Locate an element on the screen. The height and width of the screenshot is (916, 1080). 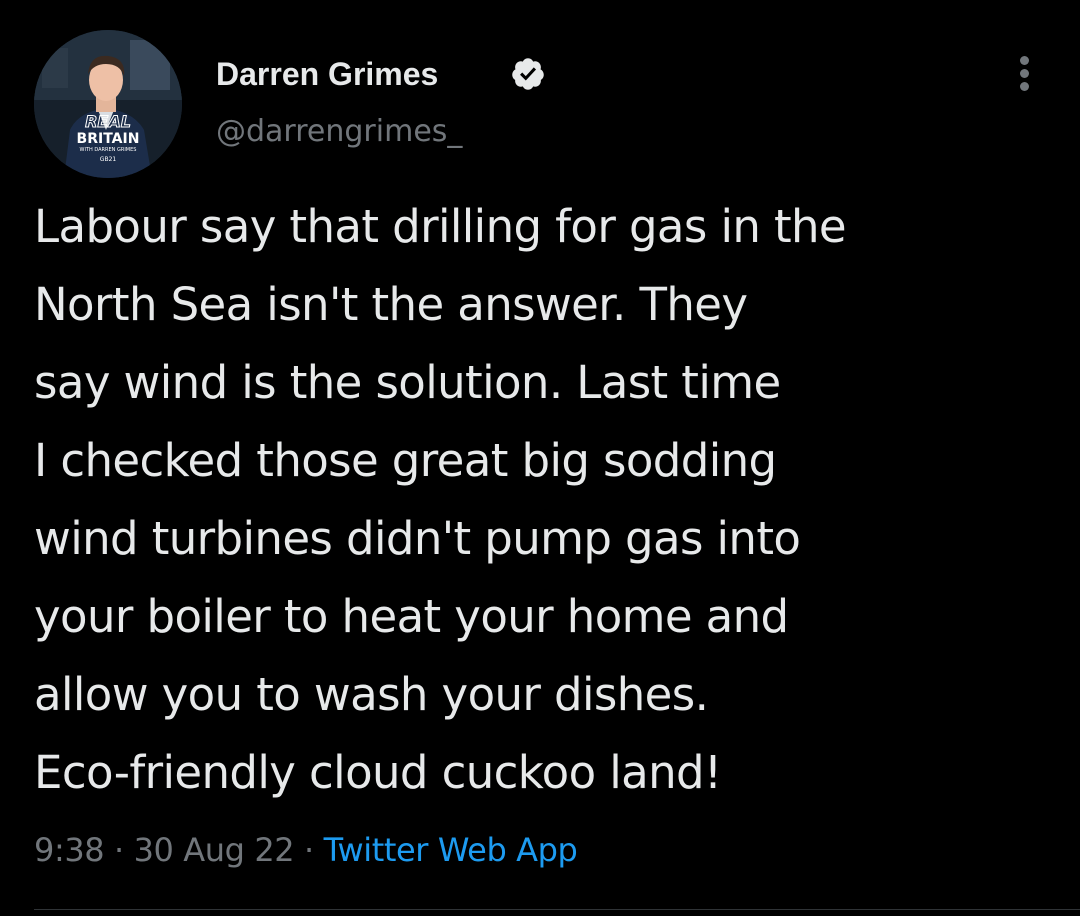
tweet-text-line: allow you to wash your dishes. is located at coordinates (371, 694).